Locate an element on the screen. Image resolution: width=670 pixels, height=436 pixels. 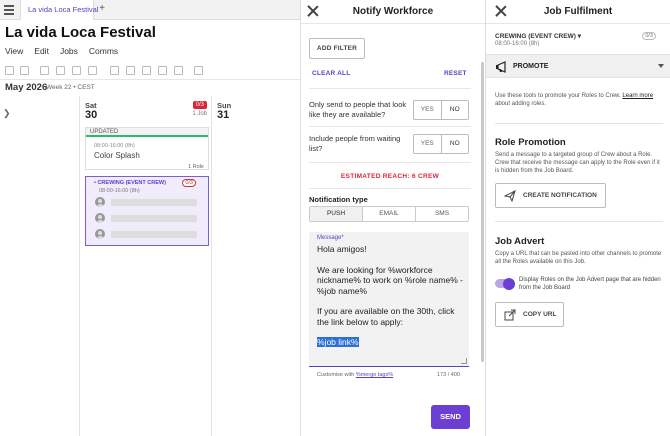
tab-email: EMAIL is located at coordinates (388, 214).